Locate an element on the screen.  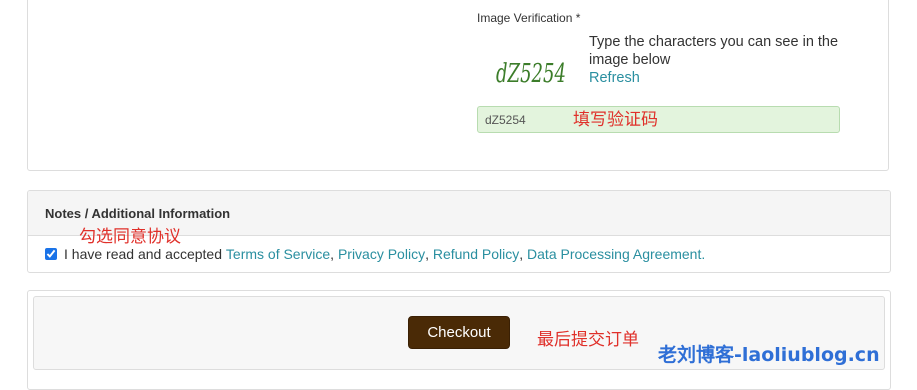
accept-terms-checkbox is located at coordinates (51, 254).